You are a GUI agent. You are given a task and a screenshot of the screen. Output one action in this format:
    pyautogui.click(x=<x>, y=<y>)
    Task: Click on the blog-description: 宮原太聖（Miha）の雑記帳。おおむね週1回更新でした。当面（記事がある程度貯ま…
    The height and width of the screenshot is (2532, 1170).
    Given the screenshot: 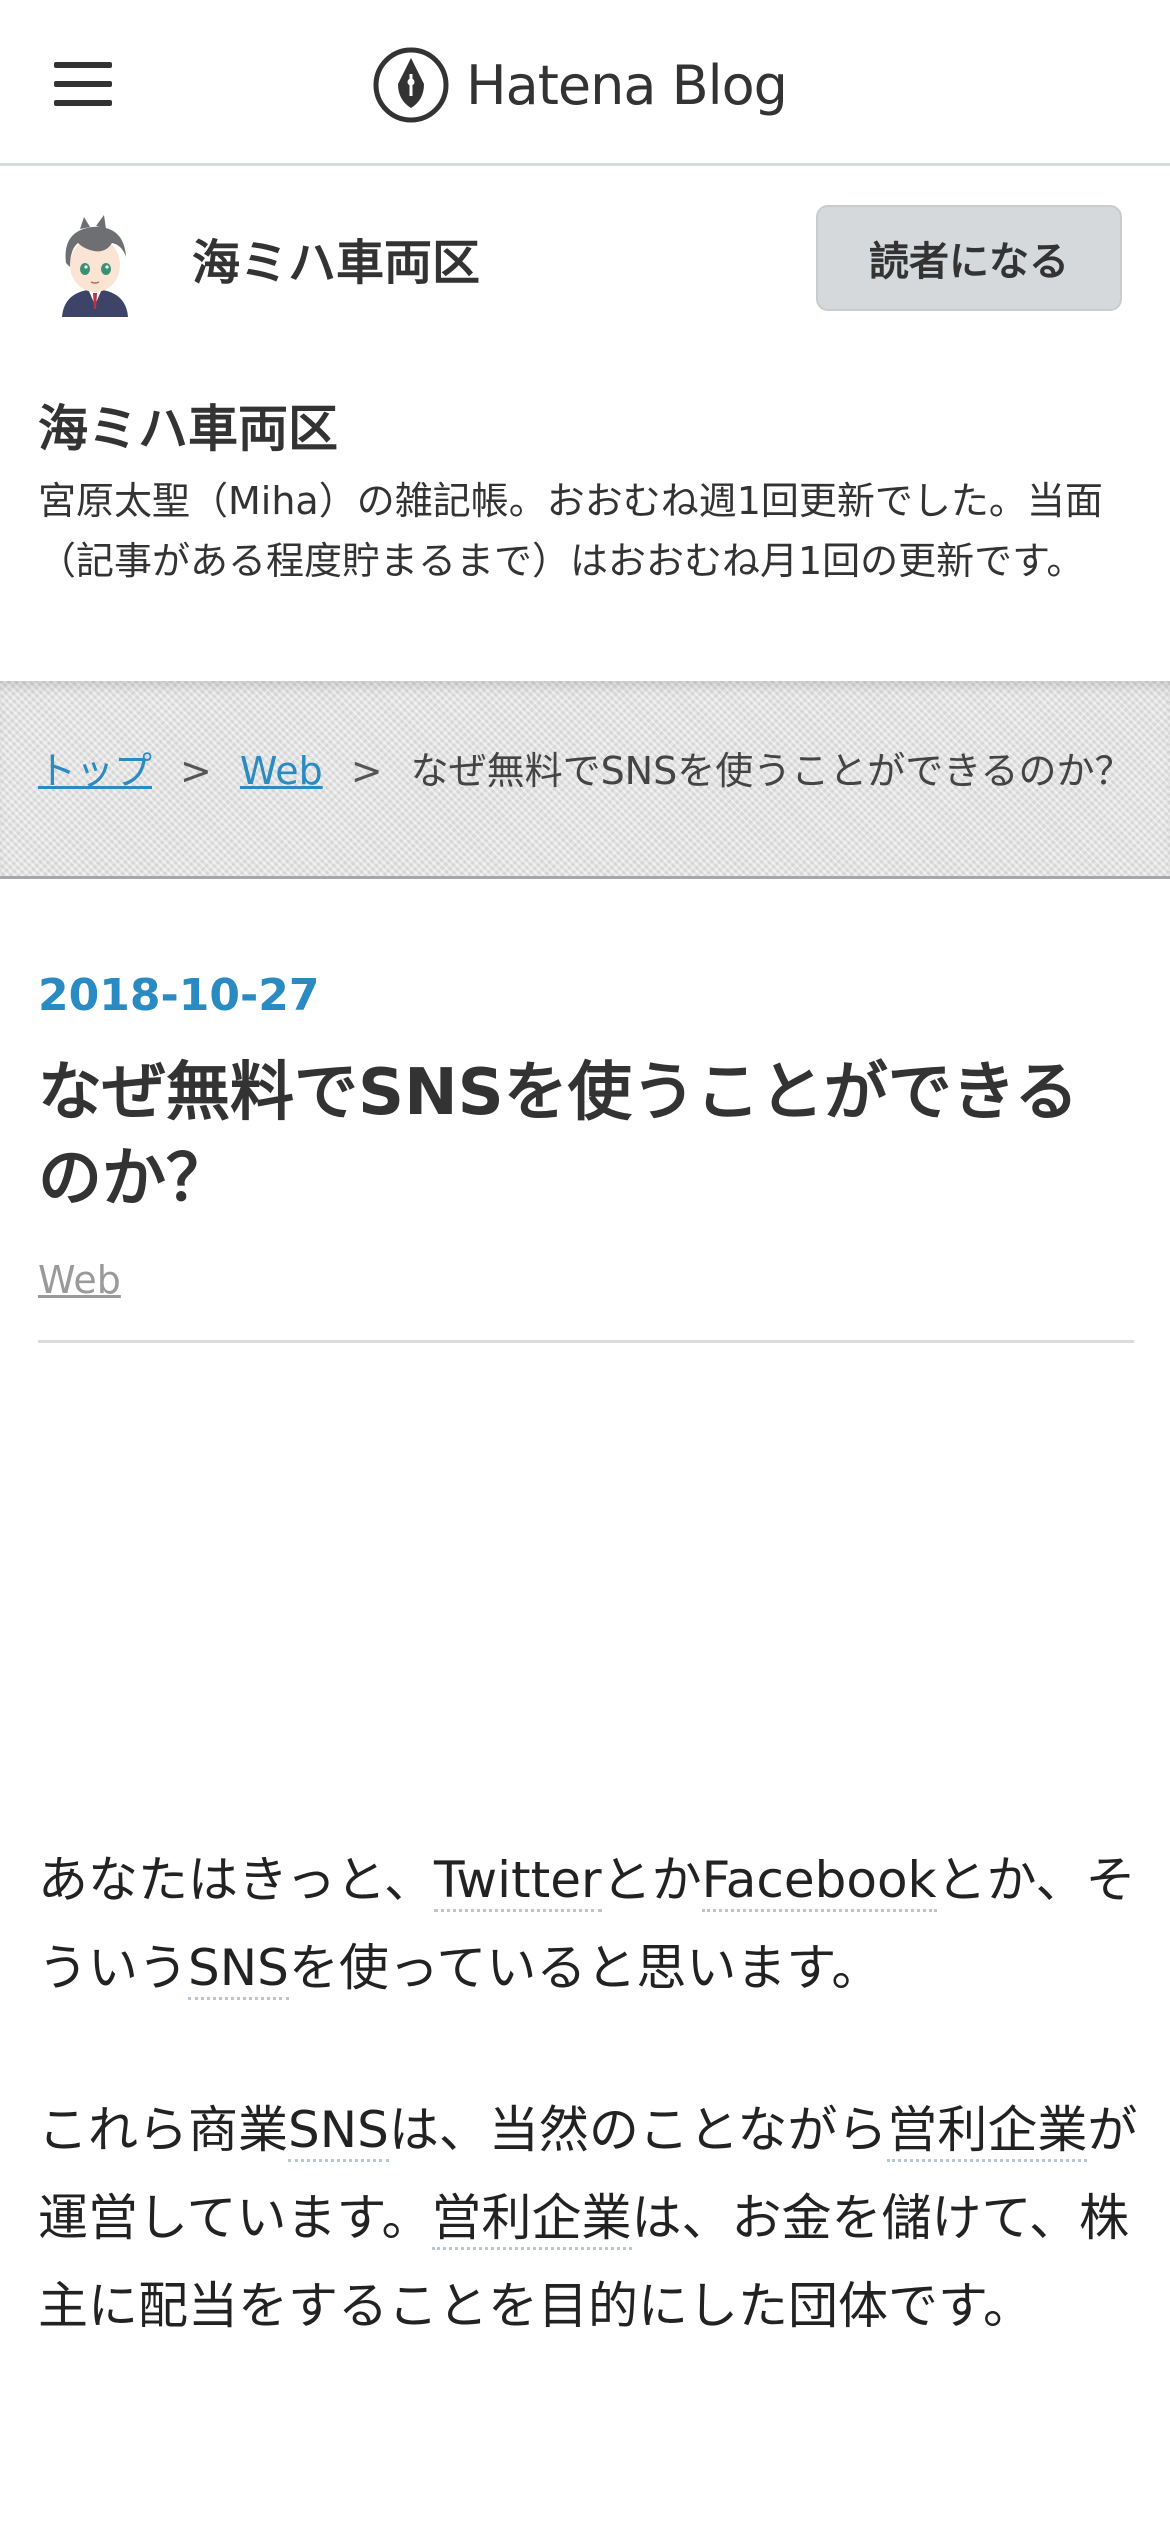 What is the action you would take?
    pyautogui.click(x=570, y=531)
    